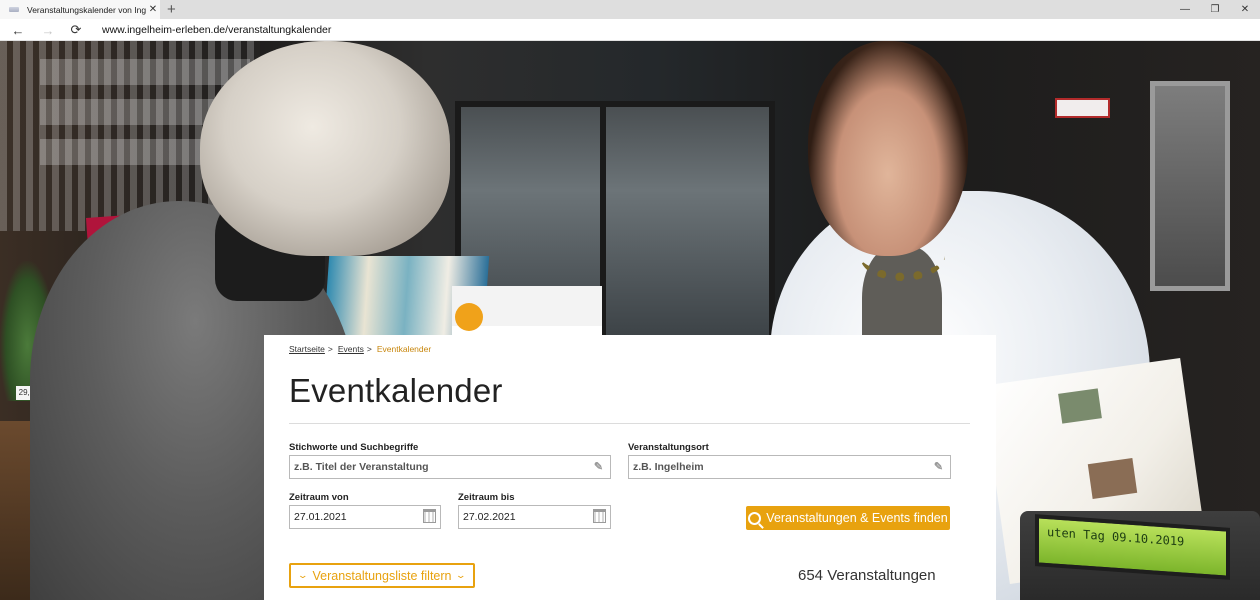 The width and height of the screenshot is (1260, 600). What do you see at coordinates (1245, 9) in the screenshot?
I see `close-window-button: ✕` at bounding box center [1245, 9].